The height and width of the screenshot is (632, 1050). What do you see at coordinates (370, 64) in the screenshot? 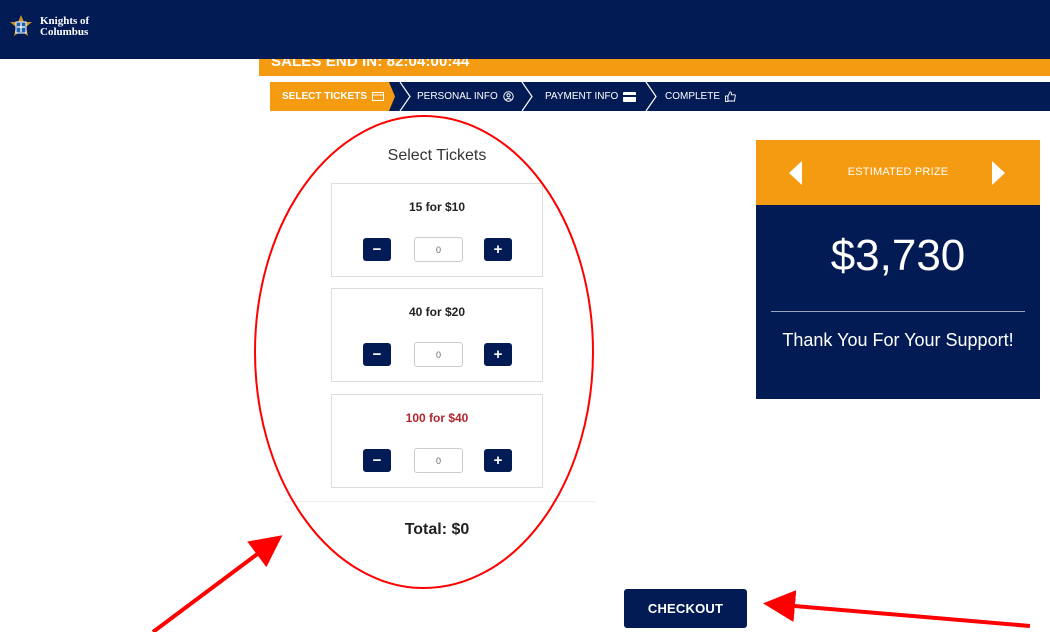
I see `sales-countdown: SALES END IN: 82:04:00:44` at bounding box center [370, 64].